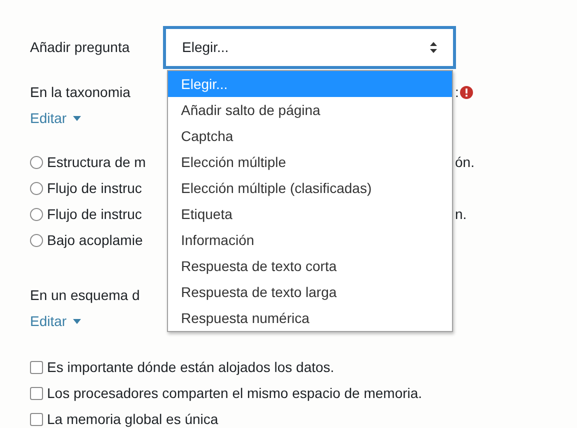 The image size is (577, 428). I want to click on answer-option: La memoria global es única, so click(132, 418).